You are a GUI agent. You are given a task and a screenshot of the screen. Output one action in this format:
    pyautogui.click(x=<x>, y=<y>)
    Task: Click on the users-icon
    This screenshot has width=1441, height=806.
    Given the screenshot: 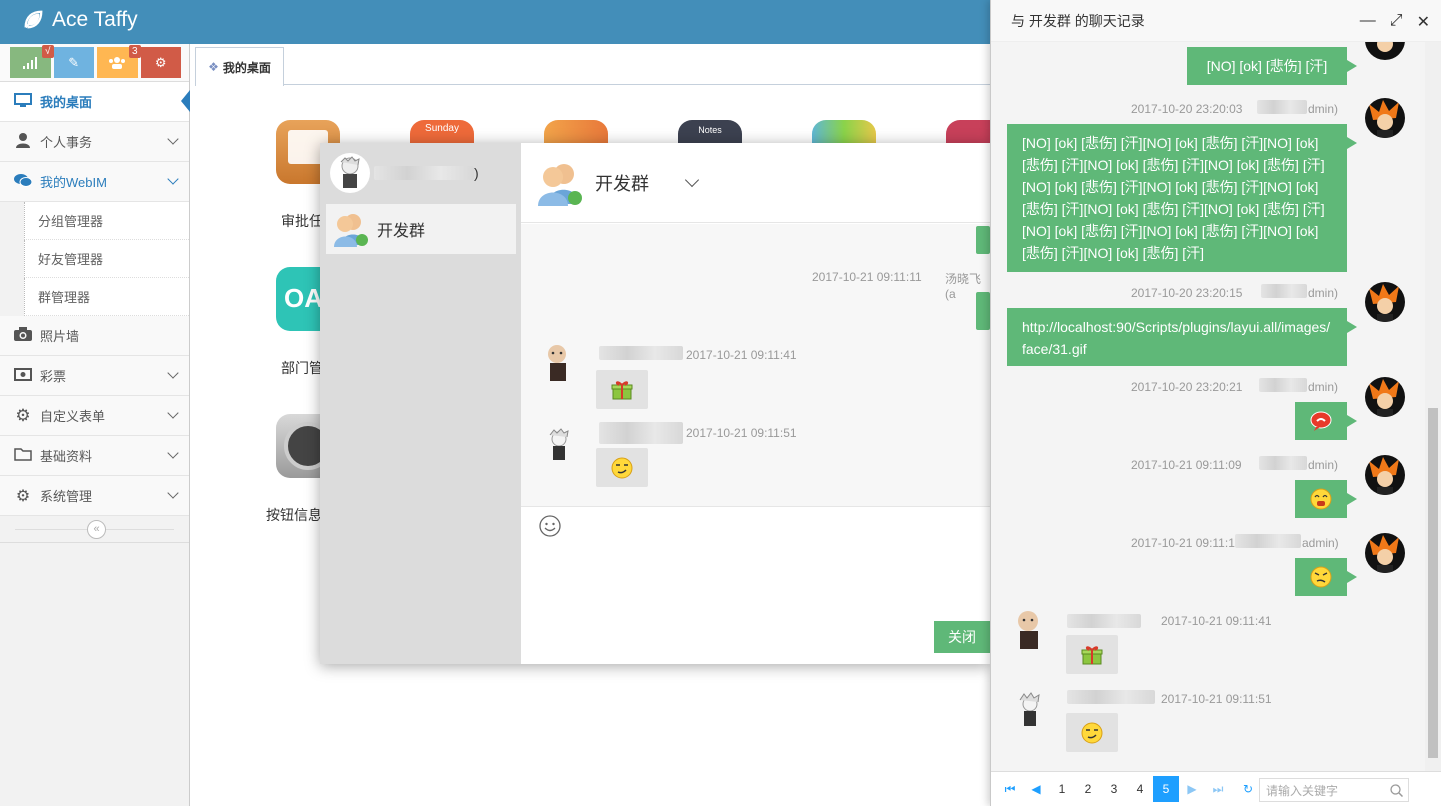 What is the action you would take?
    pyautogui.click(x=117, y=62)
    